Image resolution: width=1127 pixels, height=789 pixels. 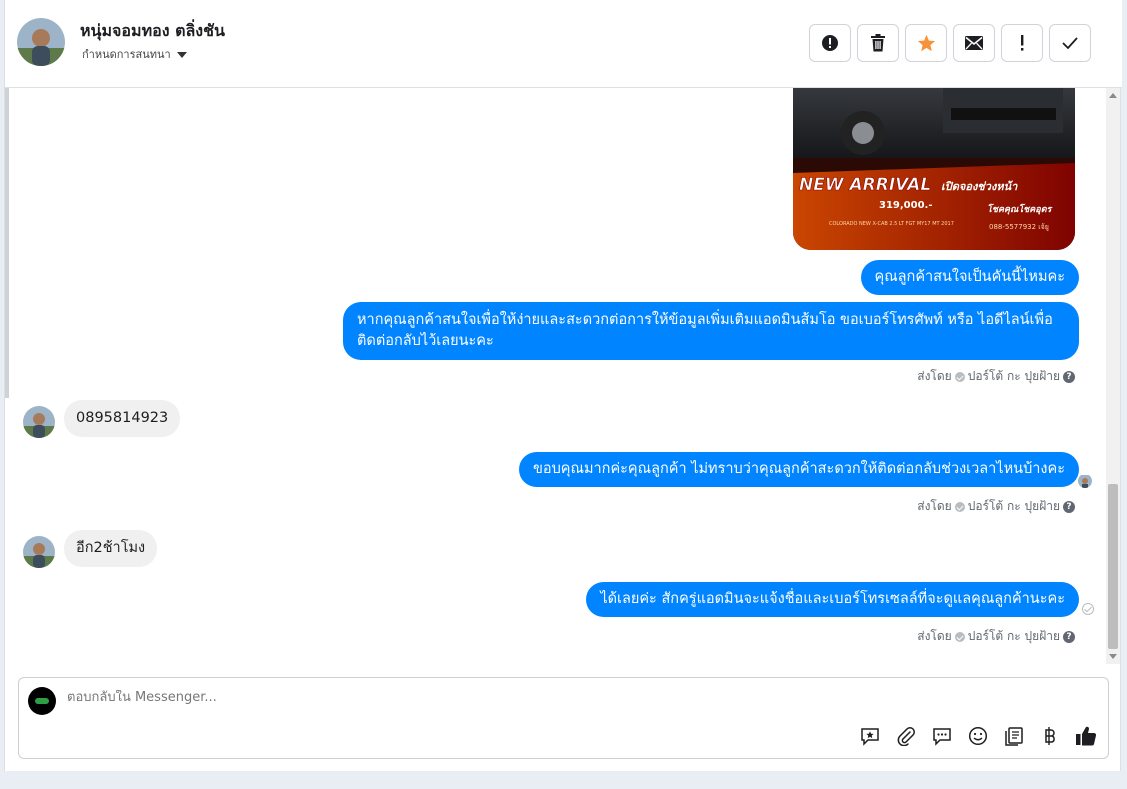 What do you see at coordinates (1085, 481) in the screenshot?
I see `seen-indicator-avatar` at bounding box center [1085, 481].